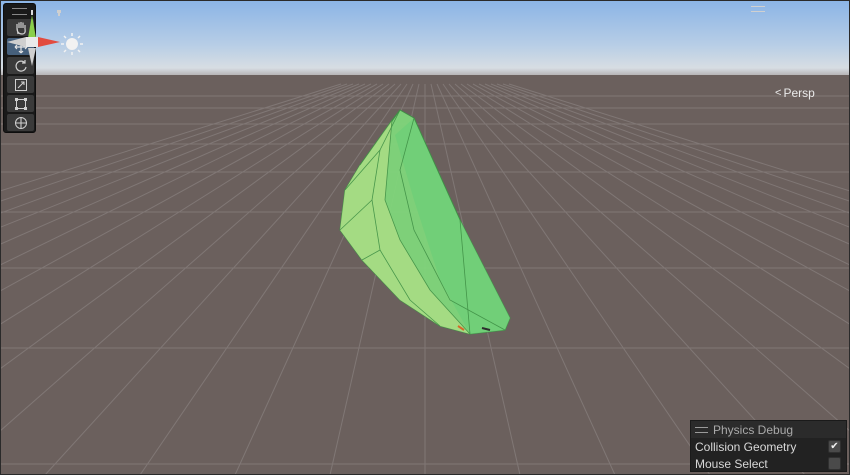 Image resolution: width=850 pixels, height=475 pixels. What do you see at coordinates (778, 93) in the screenshot?
I see `projection-arrow-icon: <` at bounding box center [778, 93].